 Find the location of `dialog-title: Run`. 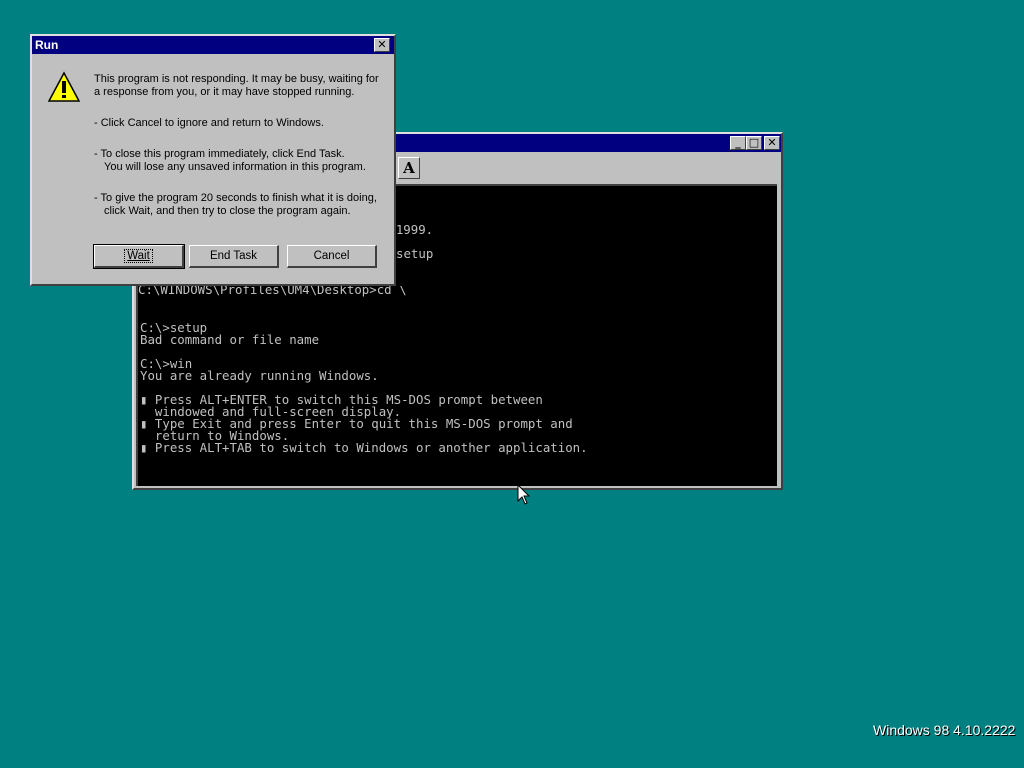

dialog-title: Run is located at coordinates (47, 45).